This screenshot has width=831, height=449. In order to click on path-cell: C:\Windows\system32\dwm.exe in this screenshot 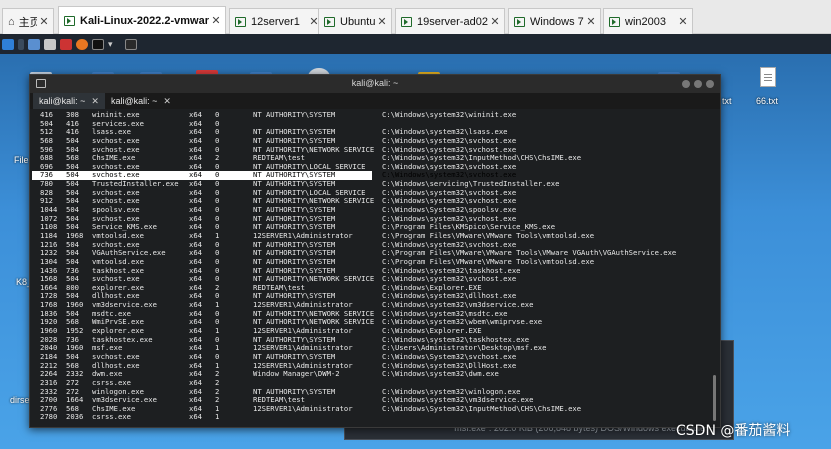, I will do `click(440, 374)`.